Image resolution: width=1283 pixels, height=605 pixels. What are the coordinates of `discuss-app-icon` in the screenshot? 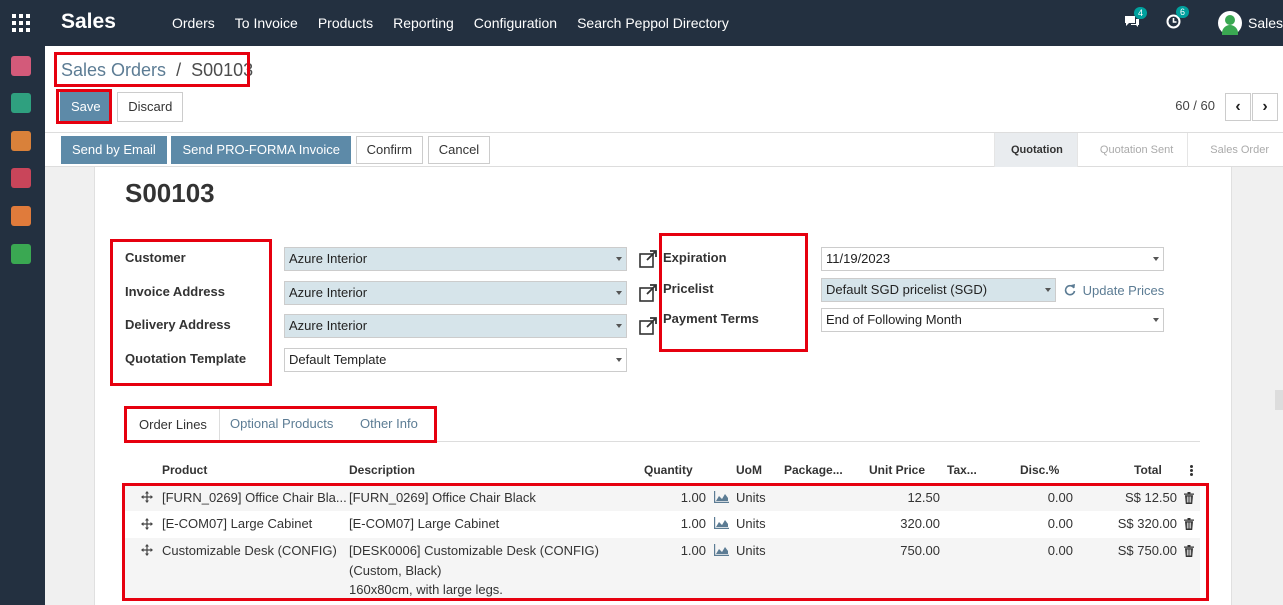 It's located at (21, 66).